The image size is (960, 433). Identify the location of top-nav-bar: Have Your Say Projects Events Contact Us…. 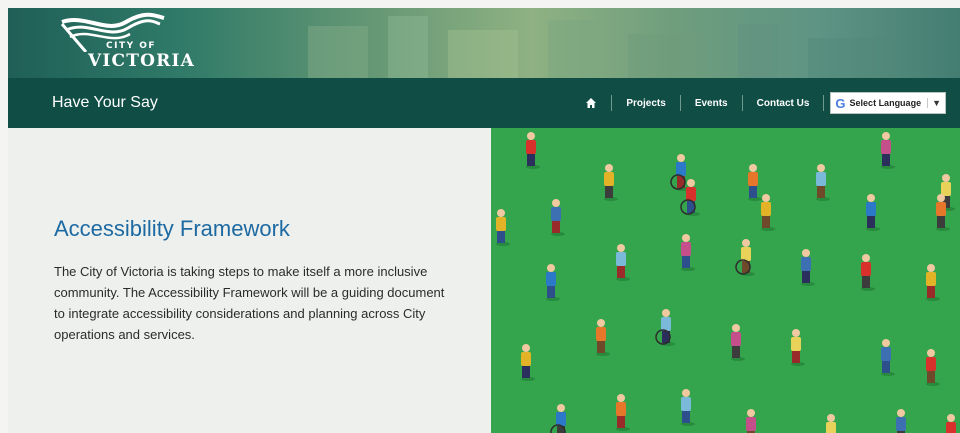
(484, 103).